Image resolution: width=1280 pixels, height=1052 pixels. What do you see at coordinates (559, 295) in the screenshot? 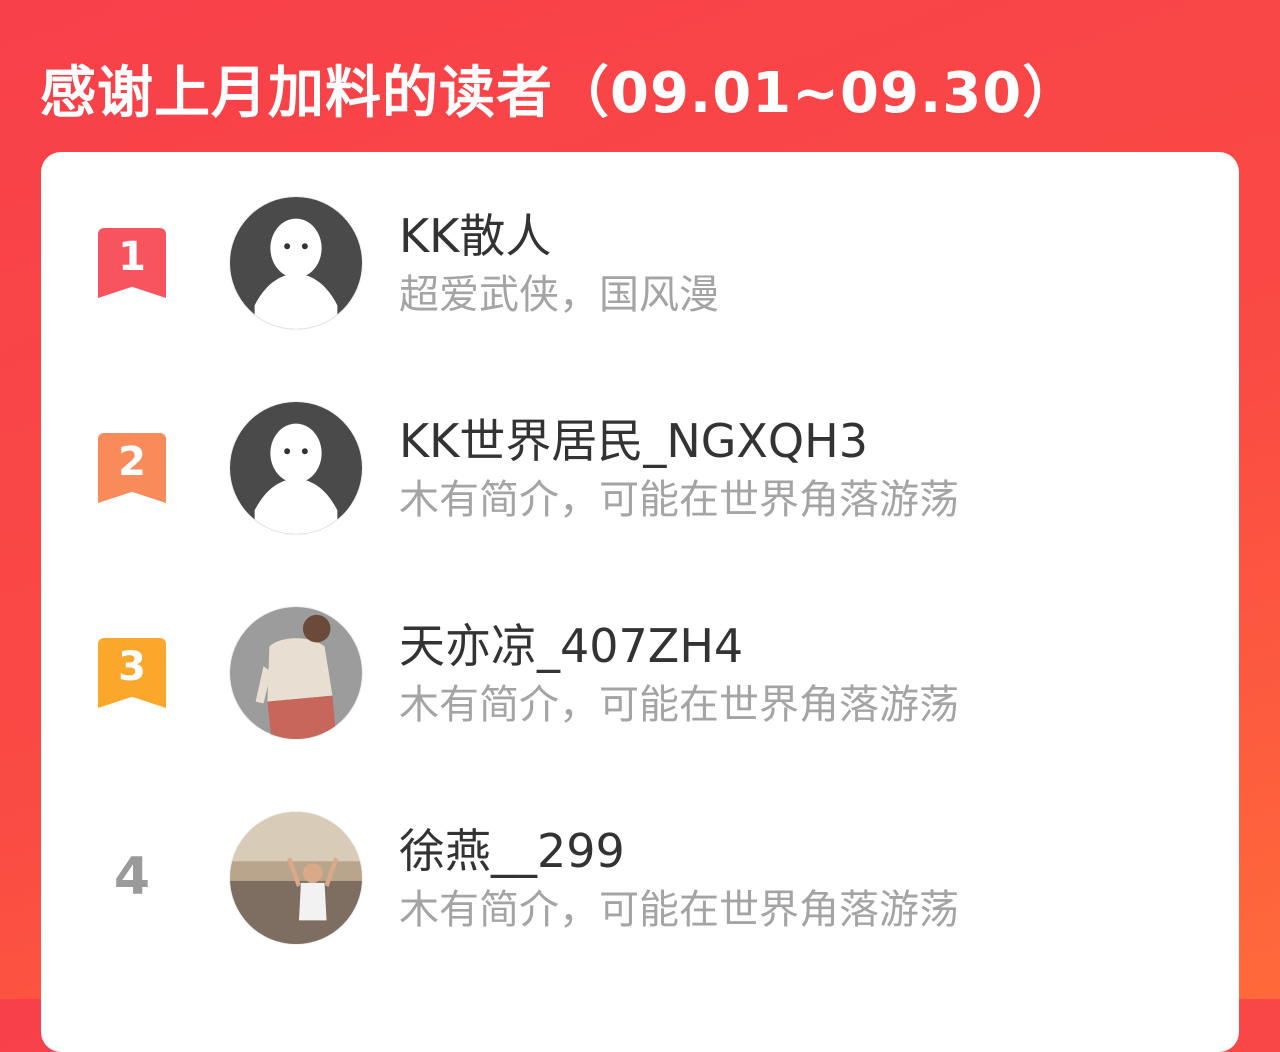
I see `reader-bio: 超爱武侠，国风漫` at bounding box center [559, 295].